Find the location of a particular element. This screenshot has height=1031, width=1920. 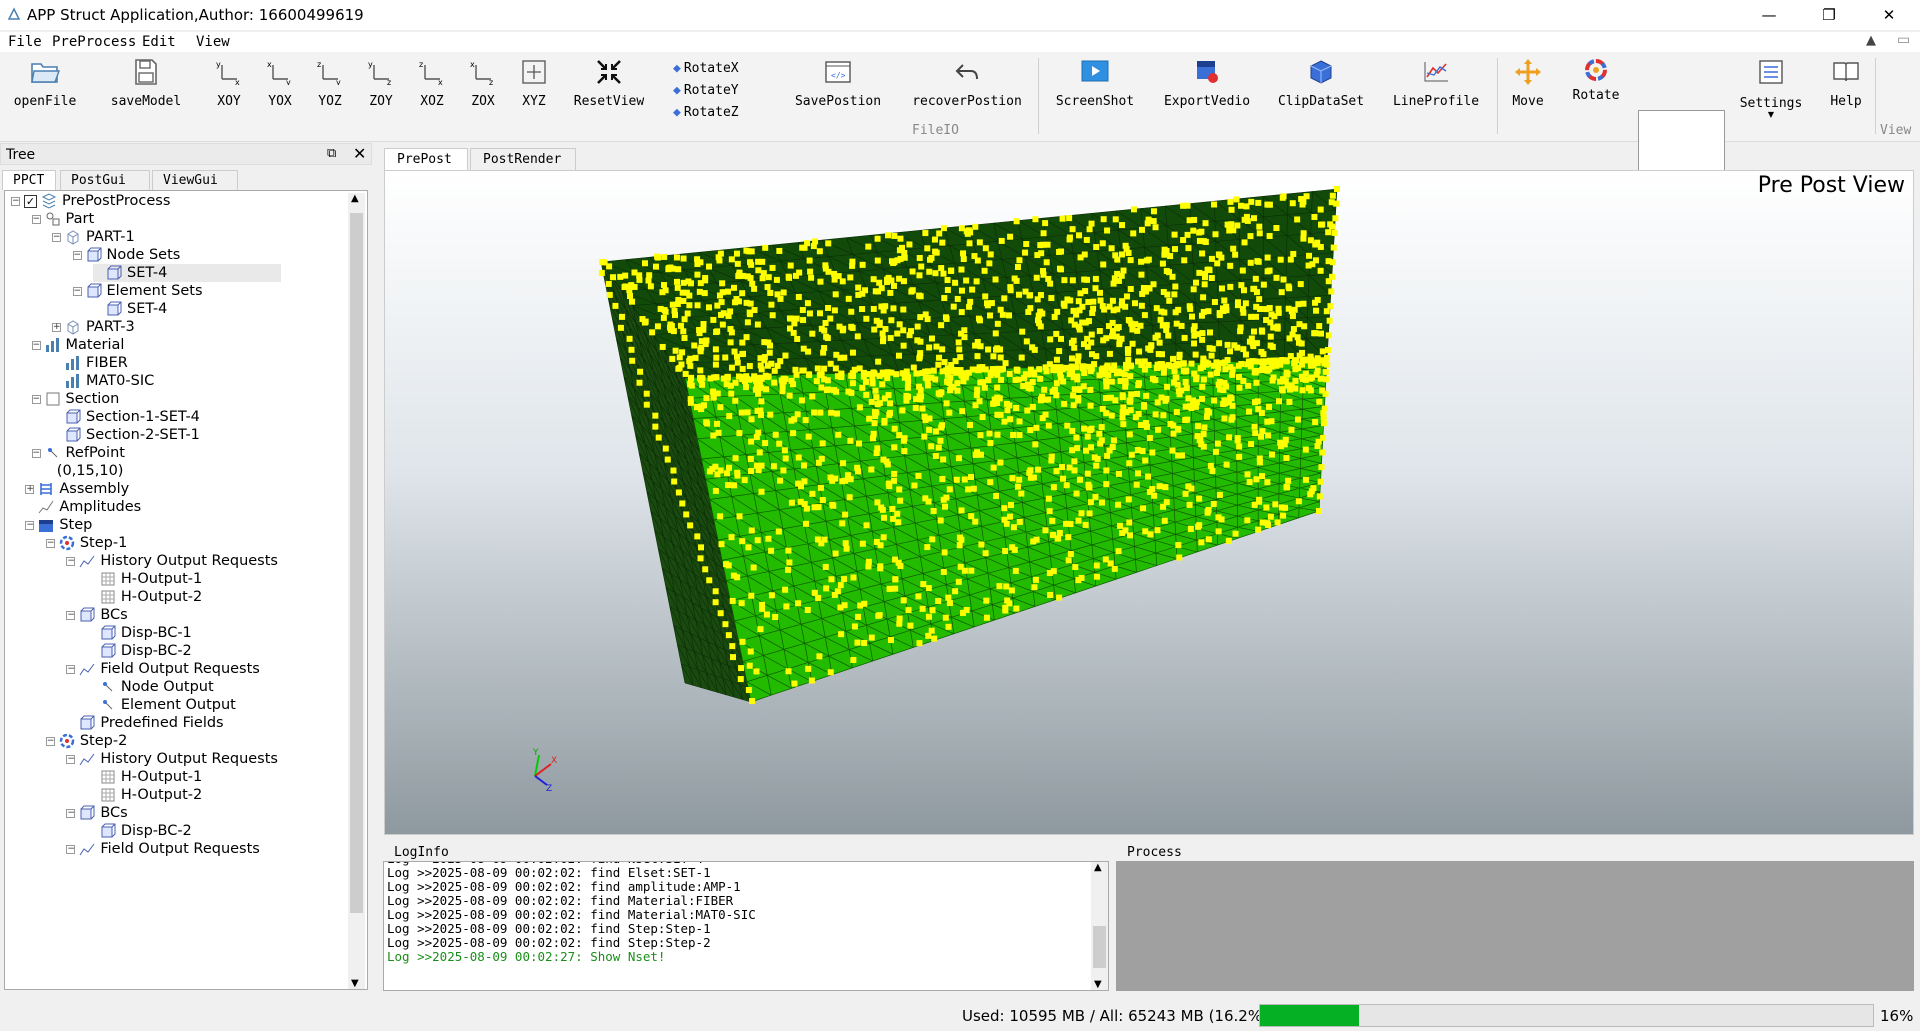

tree-item: − Node Sets is located at coordinates (126, 255).